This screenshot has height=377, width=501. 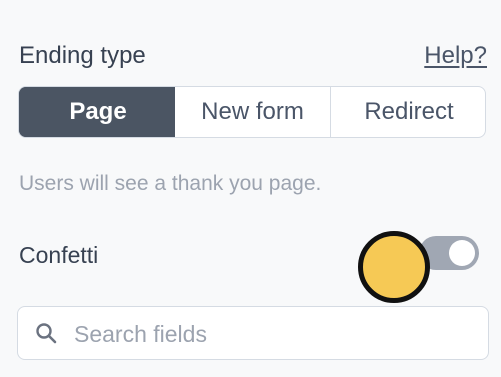 What do you see at coordinates (59, 255) in the screenshot?
I see `confetti-label: Confetti` at bounding box center [59, 255].